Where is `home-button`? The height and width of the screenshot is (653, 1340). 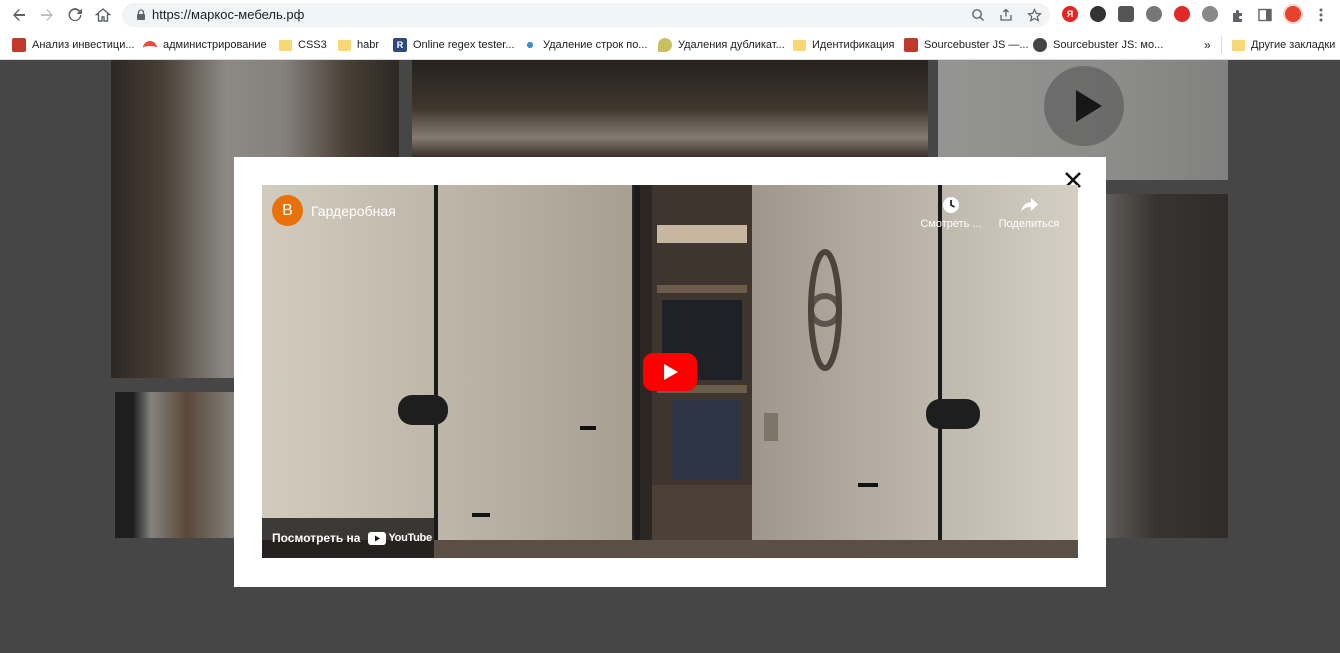
home-button is located at coordinates (103, 15).